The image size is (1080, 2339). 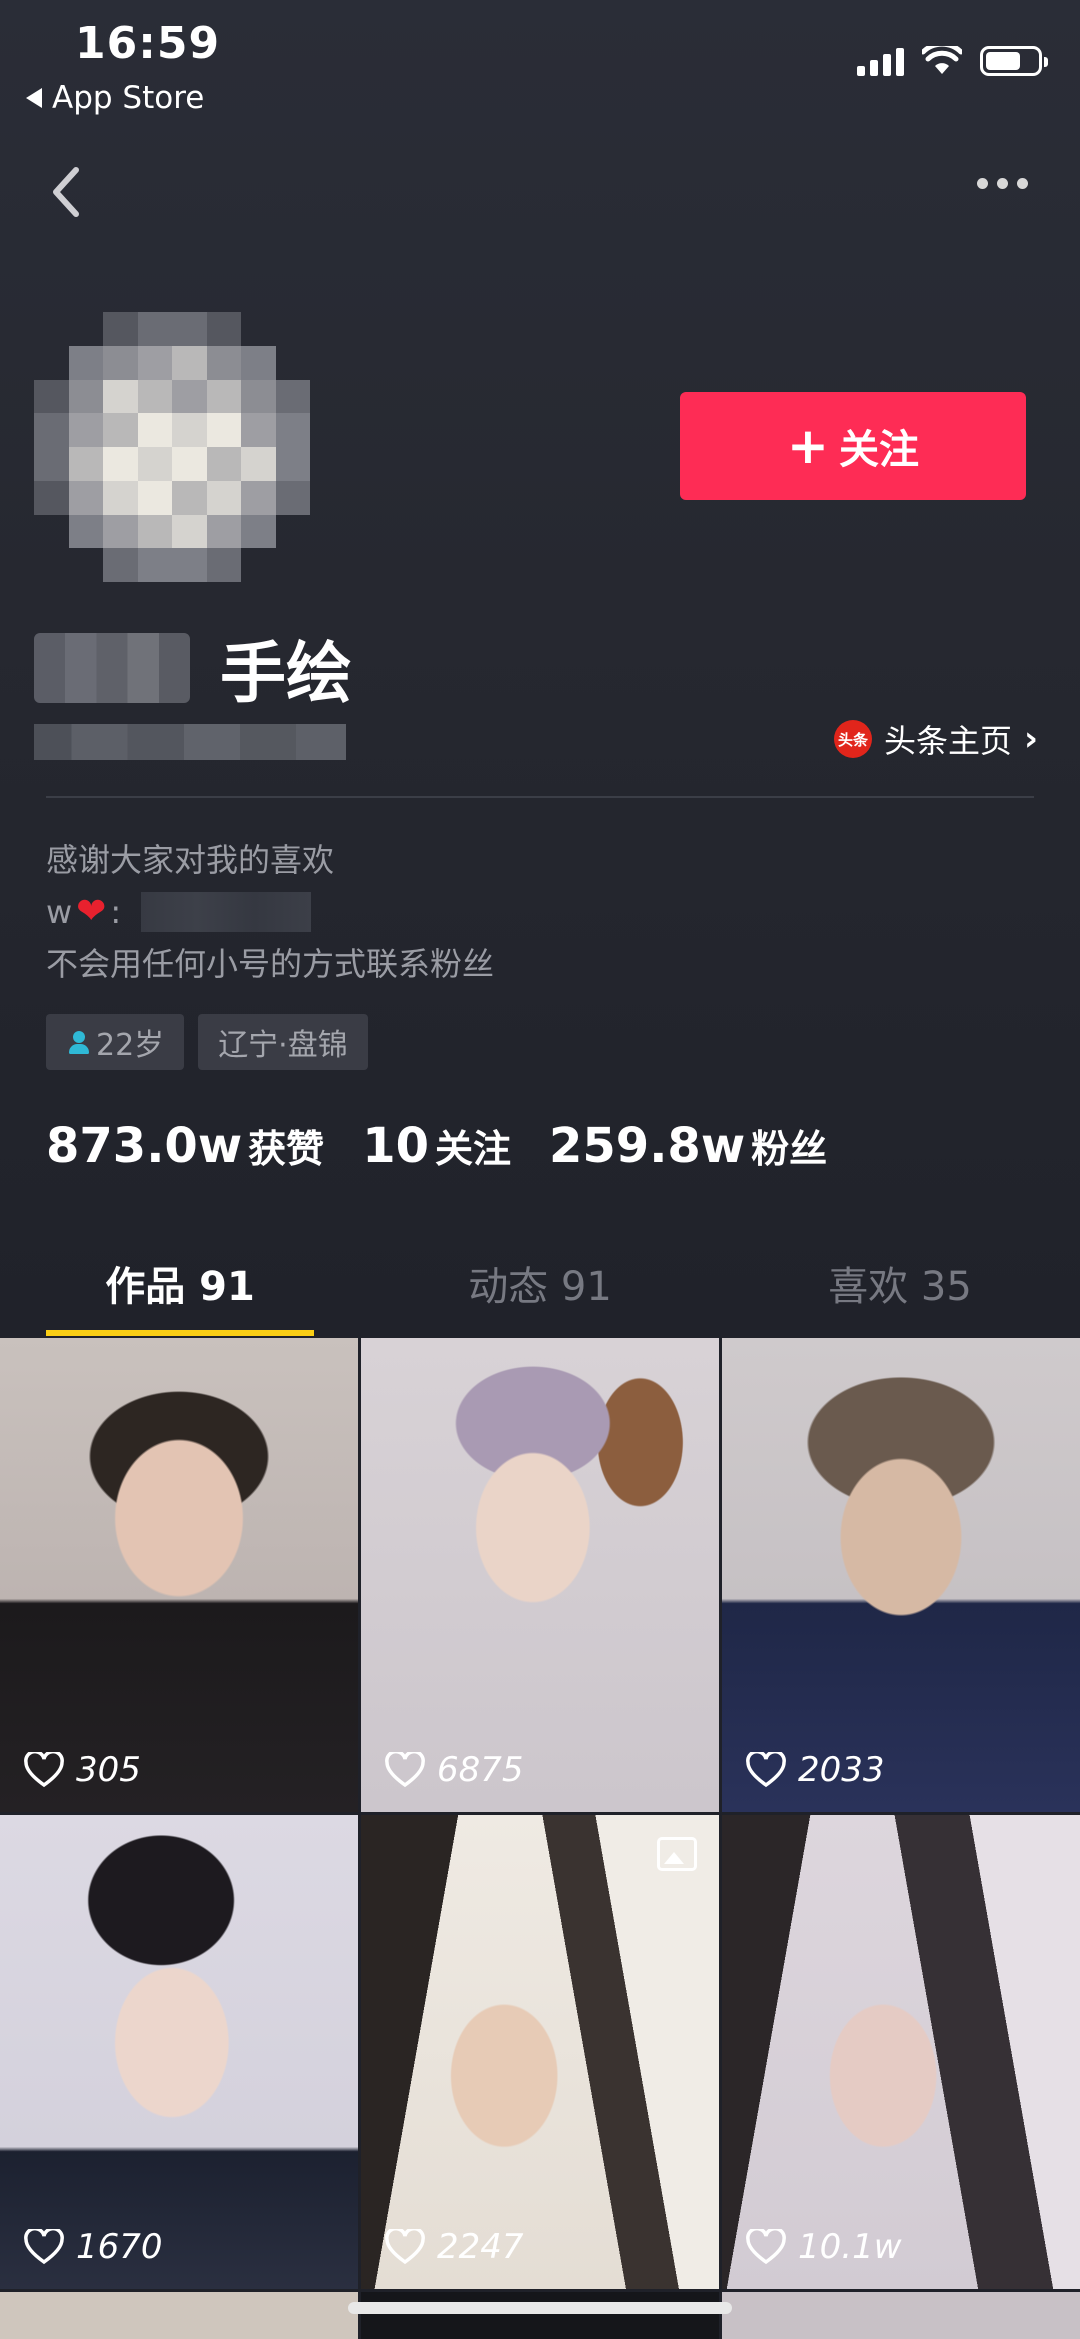 What do you see at coordinates (283, 1042) in the screenshot?
I see `location-tag: 辽宁·盘锦` at bounding box center [283, 1042].